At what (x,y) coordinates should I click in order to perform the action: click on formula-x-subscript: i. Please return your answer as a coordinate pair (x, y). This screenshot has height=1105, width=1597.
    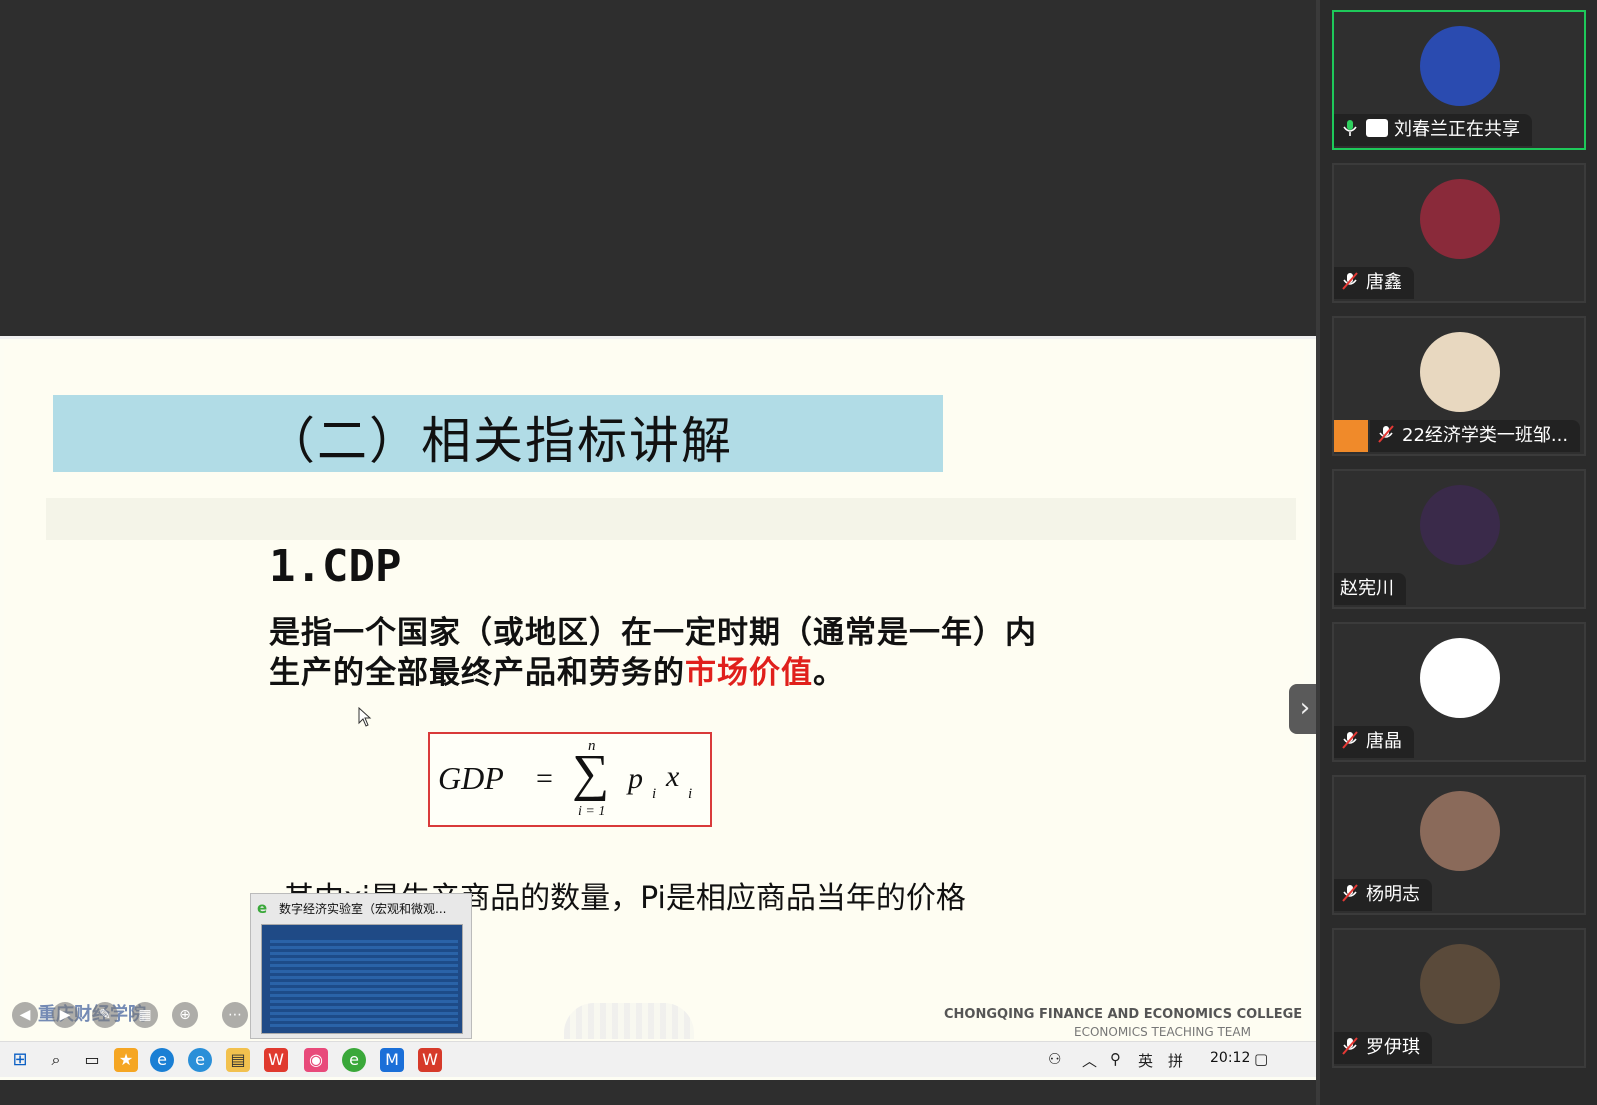
    Looking at the image, I should click on (690, 794).